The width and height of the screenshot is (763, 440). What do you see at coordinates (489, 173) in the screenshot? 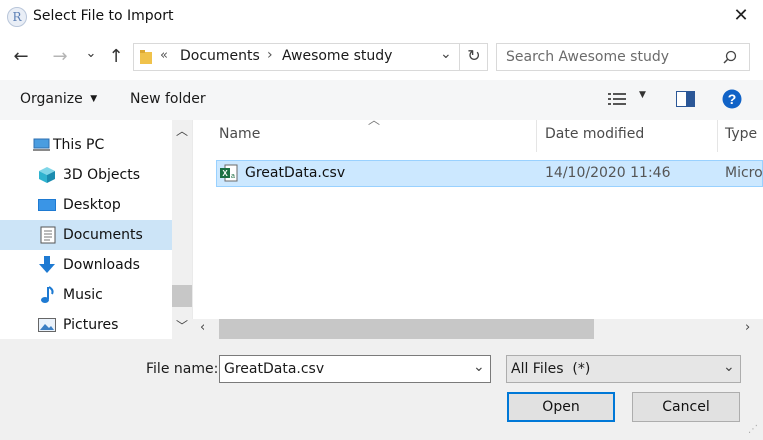
I see `file-row-selected: X a GreatData.csv 14/10/2020 11:46 Micro` at bounding box center [489, 173].